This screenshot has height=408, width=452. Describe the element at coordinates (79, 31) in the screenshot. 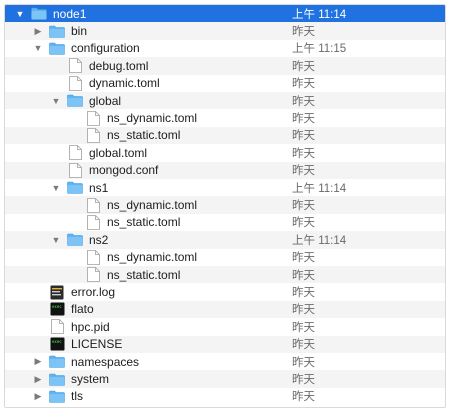

I see `item-name: bin` at that location.